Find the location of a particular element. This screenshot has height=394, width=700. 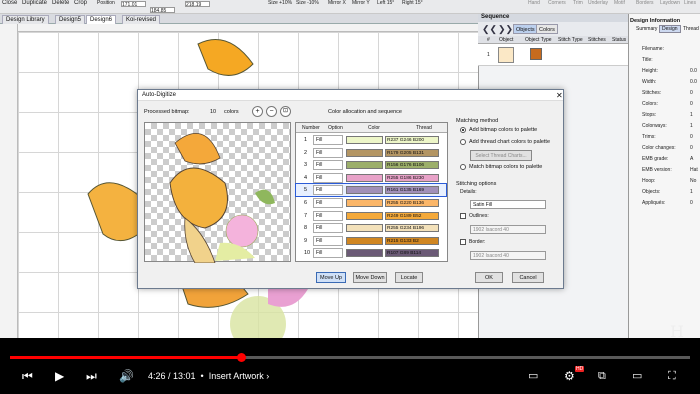

duplicate-button: Duplicate is located at coordinates (34, 3).